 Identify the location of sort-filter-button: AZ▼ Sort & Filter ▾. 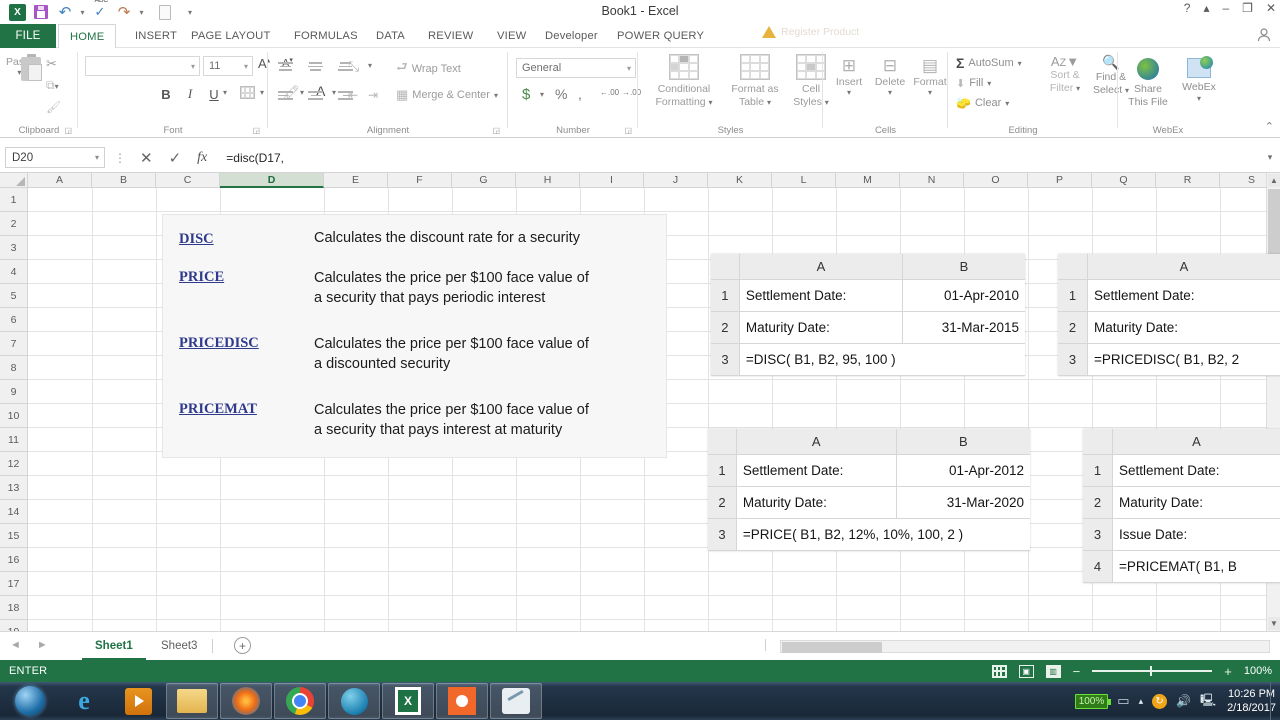
(1065, 74).